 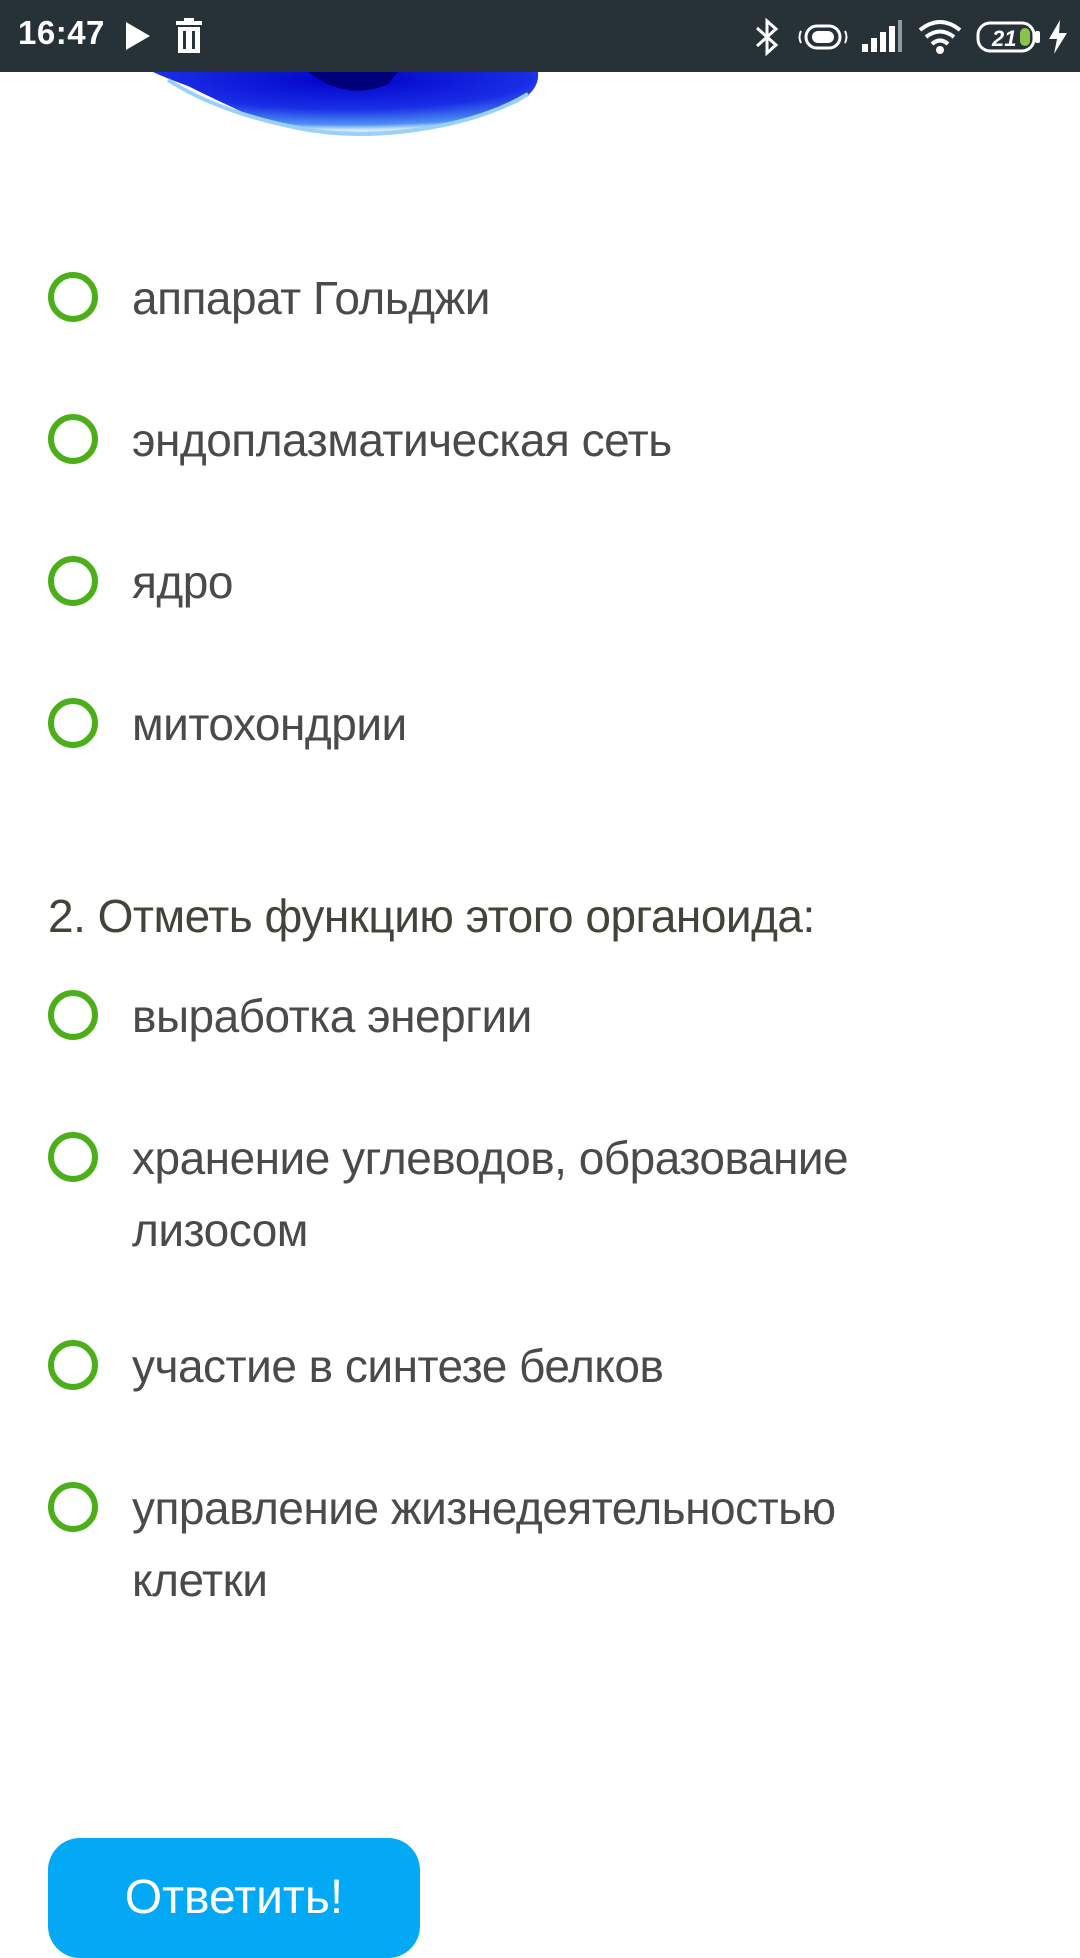 I want to click on play-icon, so click(x=138, y=36).